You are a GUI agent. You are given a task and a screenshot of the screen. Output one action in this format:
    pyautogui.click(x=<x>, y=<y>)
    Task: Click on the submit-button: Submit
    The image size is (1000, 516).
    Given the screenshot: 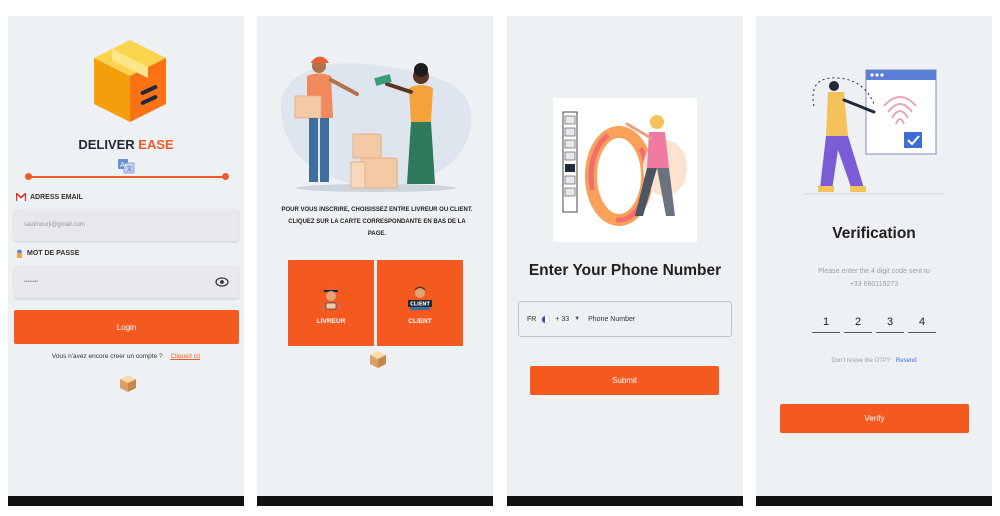 What is the action you would take?
    pyautogui.click(x=624, y=380)
    